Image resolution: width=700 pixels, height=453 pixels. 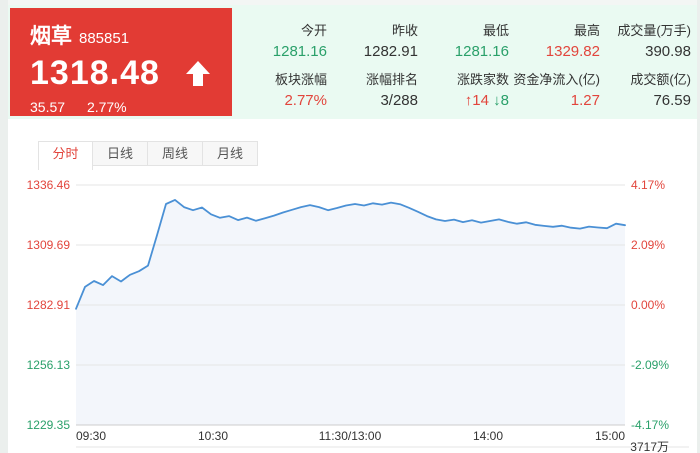 I want to click on y-left-tick: 1229.35, so click(x=49, y=425).